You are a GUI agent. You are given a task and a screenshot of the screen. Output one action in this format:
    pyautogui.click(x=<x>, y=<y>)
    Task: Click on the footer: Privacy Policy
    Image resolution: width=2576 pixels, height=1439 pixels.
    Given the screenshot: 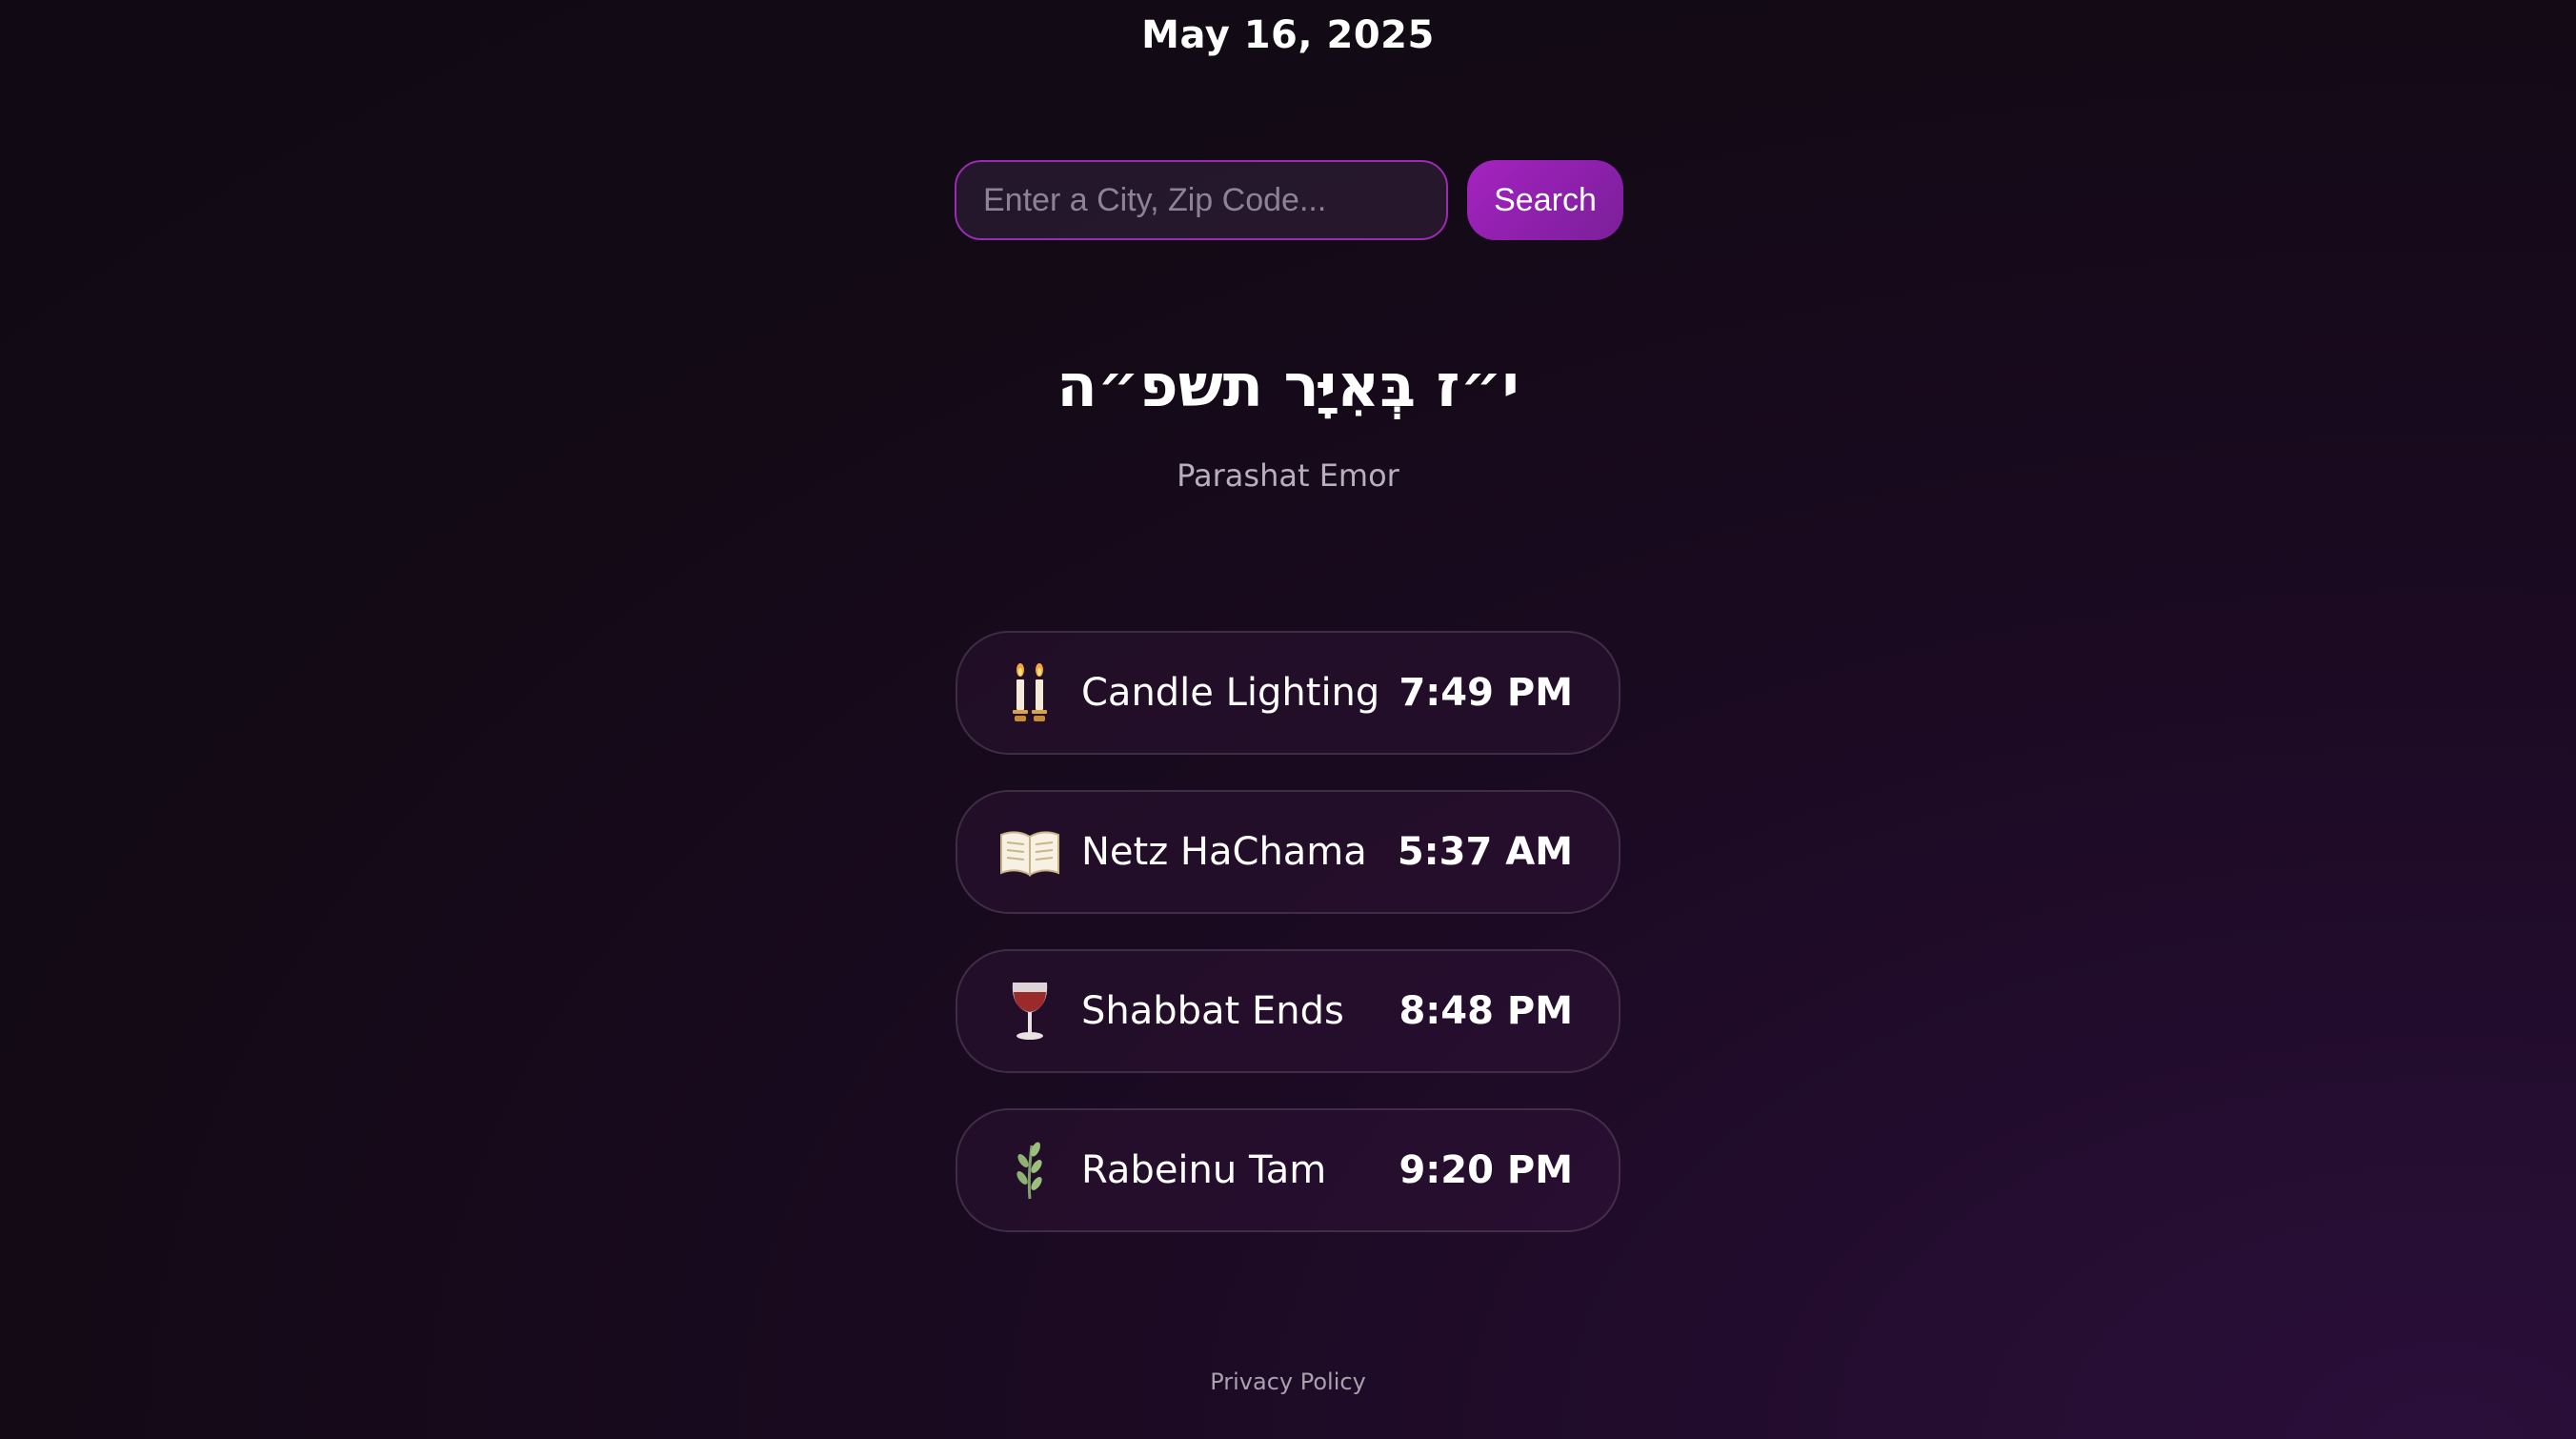 What is the action you would take?
    pyautogui.click(x=1288, y=1381)
    